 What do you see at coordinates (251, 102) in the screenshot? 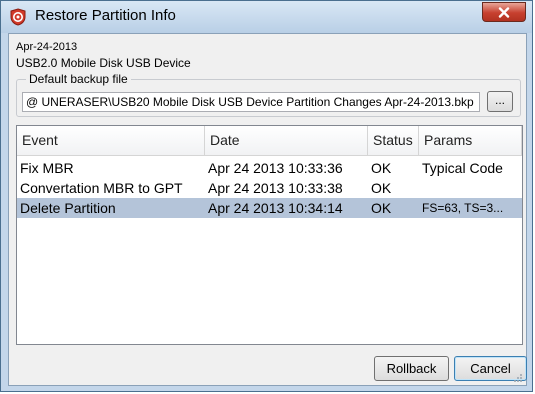
I see `backup-file-path-input` at bounding box center [251, 102].